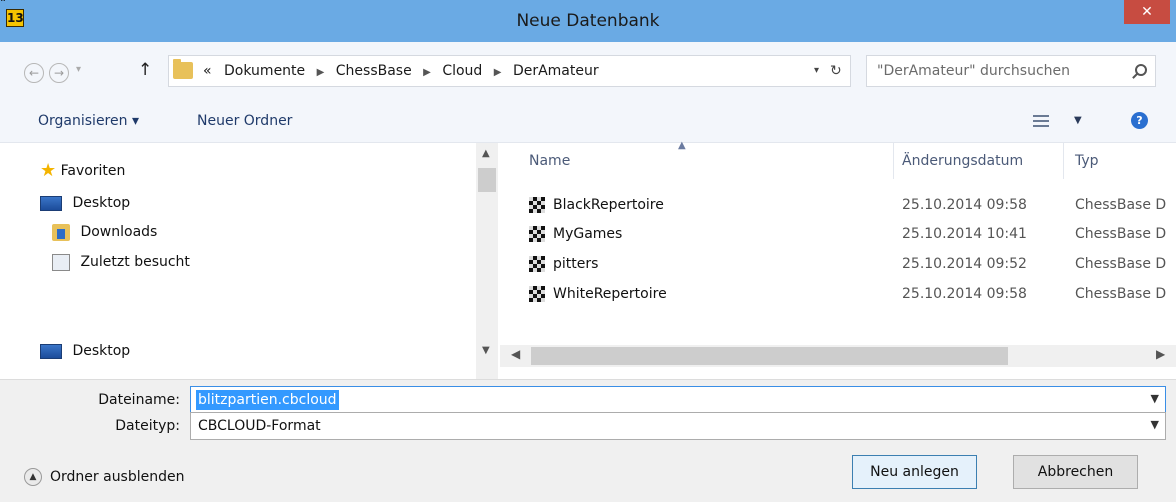 This screenshot has height=502, width=1176. I want to click on nav-item-desktop-root: Desktop, so click(85, 351).